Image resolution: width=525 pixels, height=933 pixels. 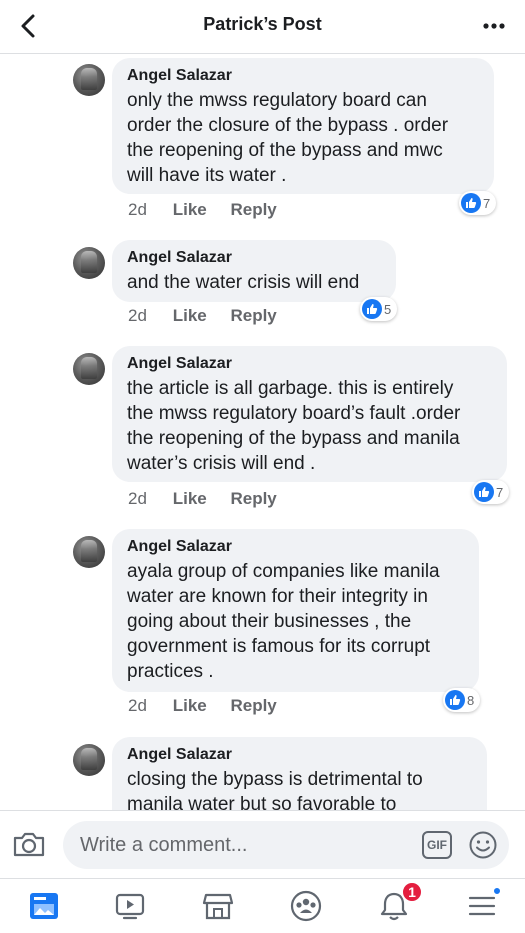 I want to click on marketplace-icon, so click(x=218, y=906).